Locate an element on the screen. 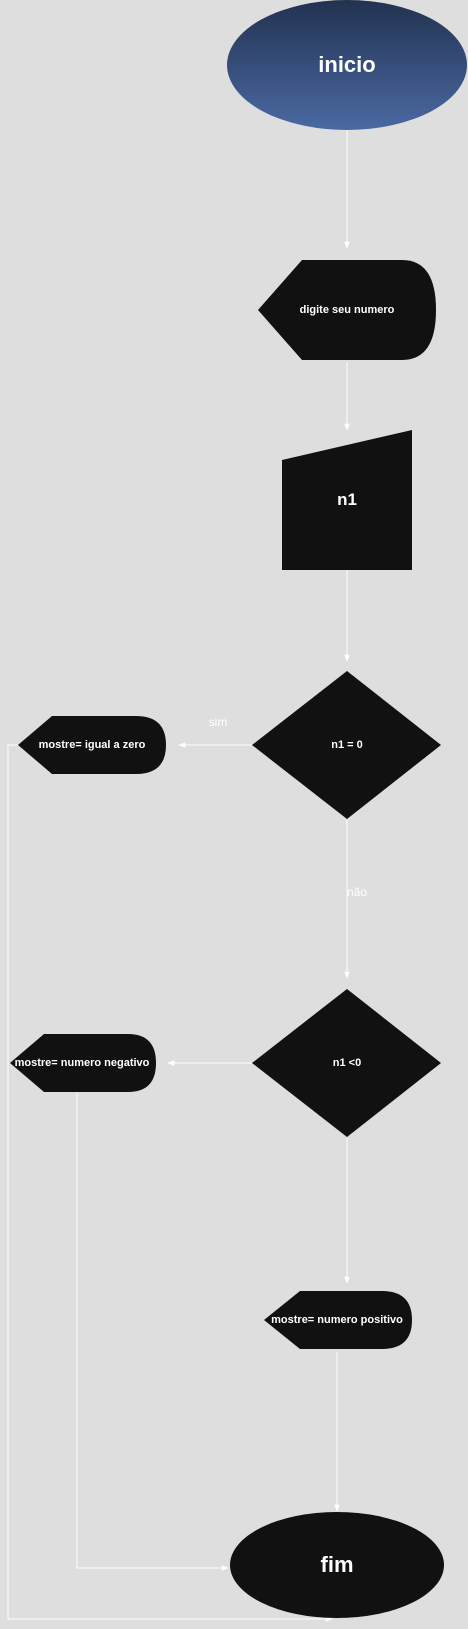  decision2-label: n1 <0 is located at coordinates (347, 1063).